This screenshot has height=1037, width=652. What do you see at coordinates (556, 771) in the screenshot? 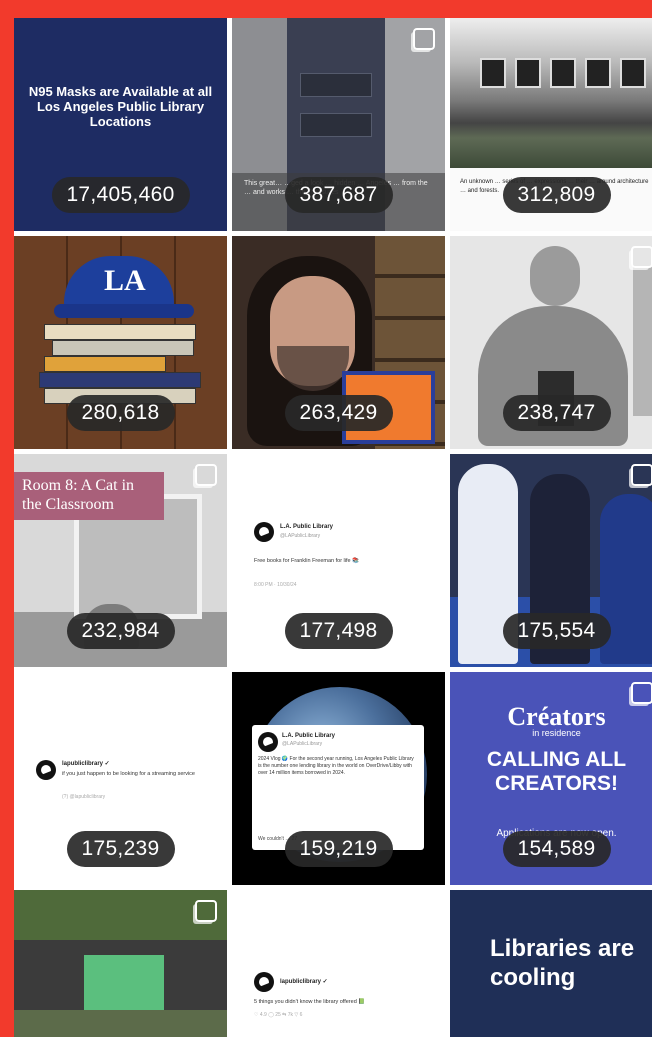
I see `creators-headline: CALLING ALL CREATORS!` at bounding box center [556, 771].